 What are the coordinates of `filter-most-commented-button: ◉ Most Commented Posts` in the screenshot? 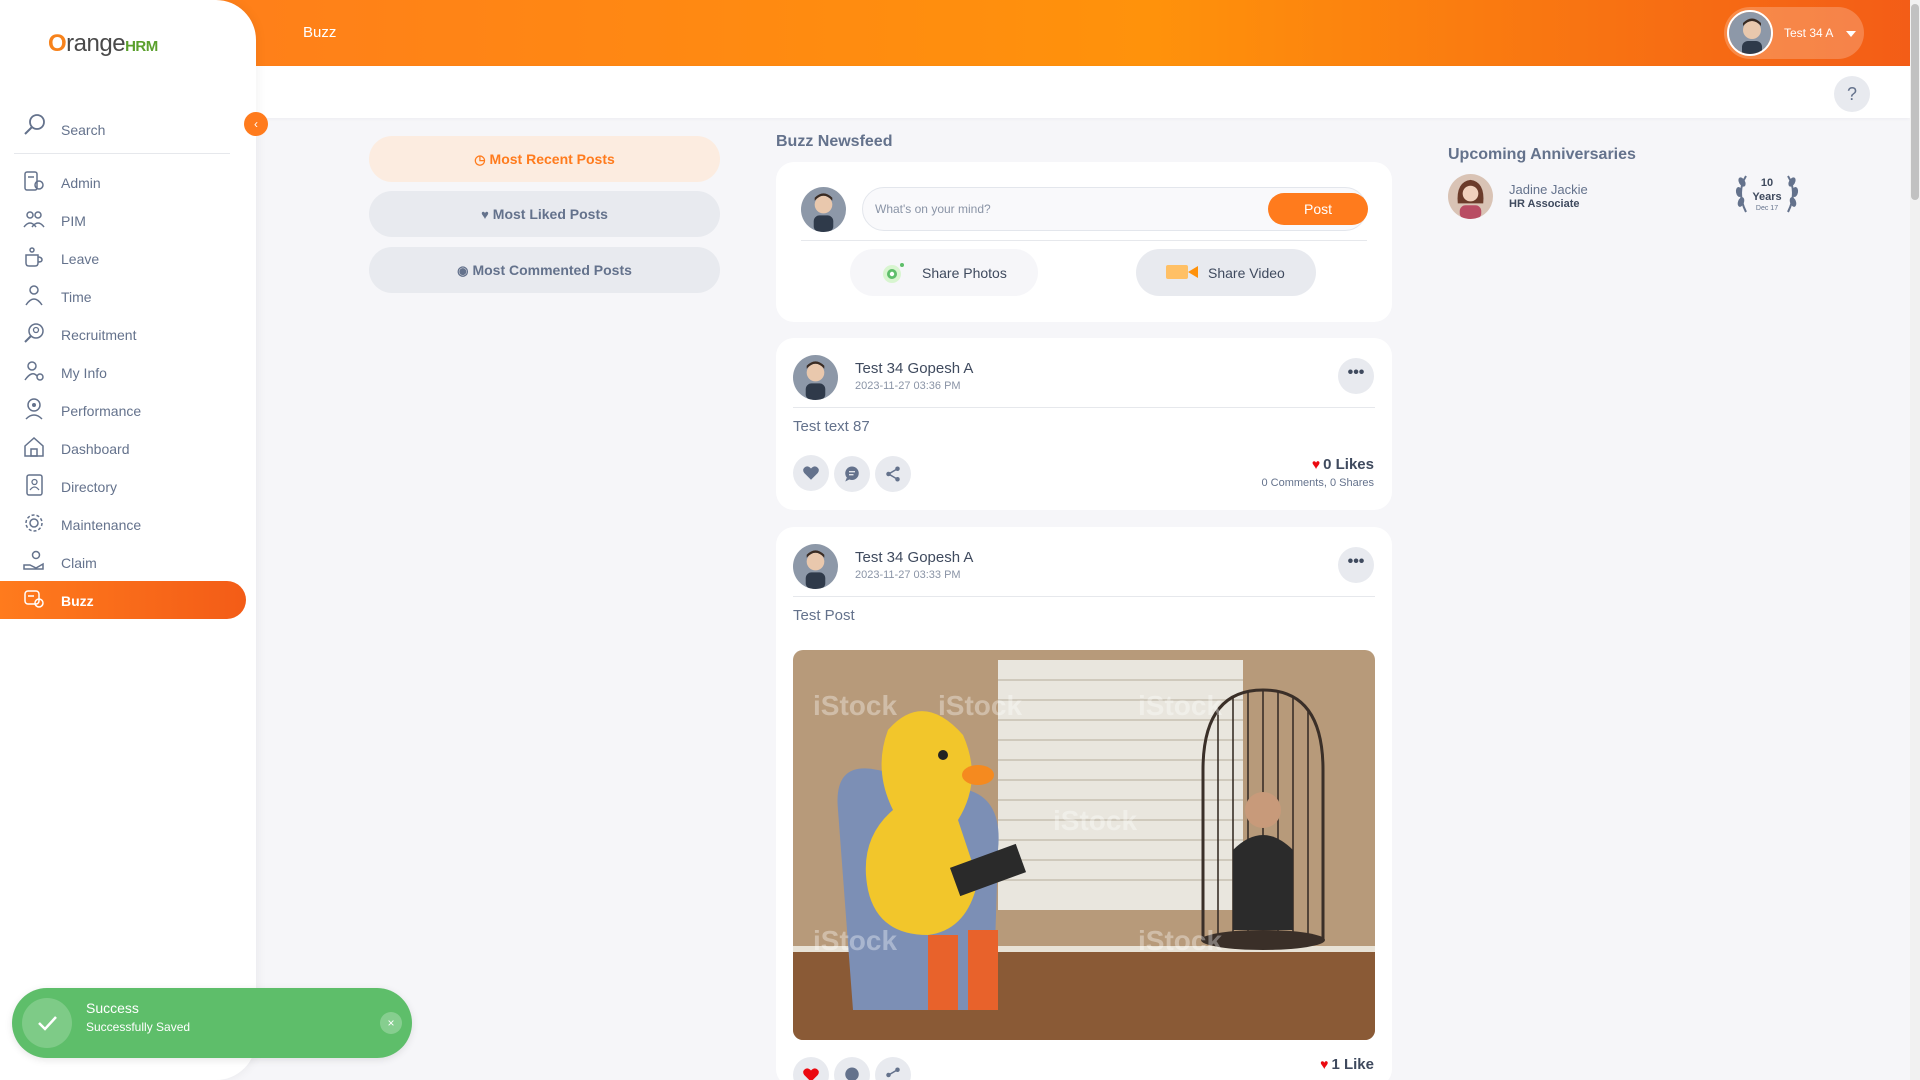 It's located at (544, 270).